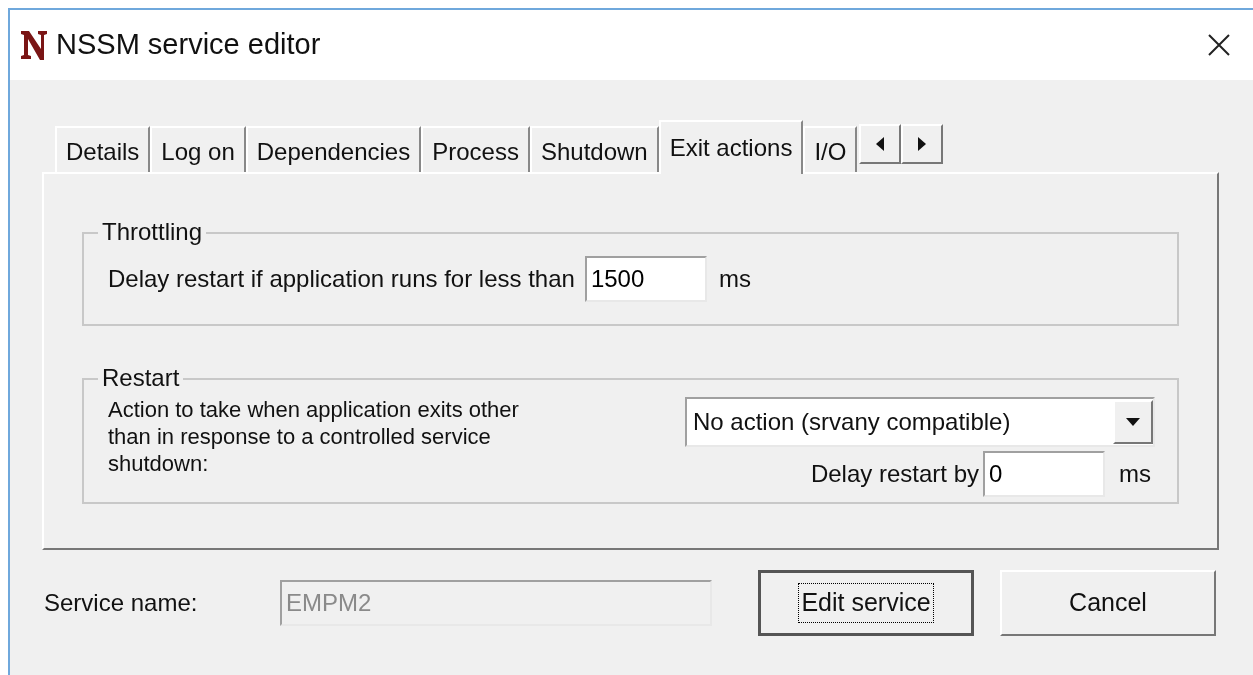  What do you see at coordinates (341, 279) in the screenshot?
I see `throttle-label: Delay restart if application runs for less than` at bounding box center [341, 279].